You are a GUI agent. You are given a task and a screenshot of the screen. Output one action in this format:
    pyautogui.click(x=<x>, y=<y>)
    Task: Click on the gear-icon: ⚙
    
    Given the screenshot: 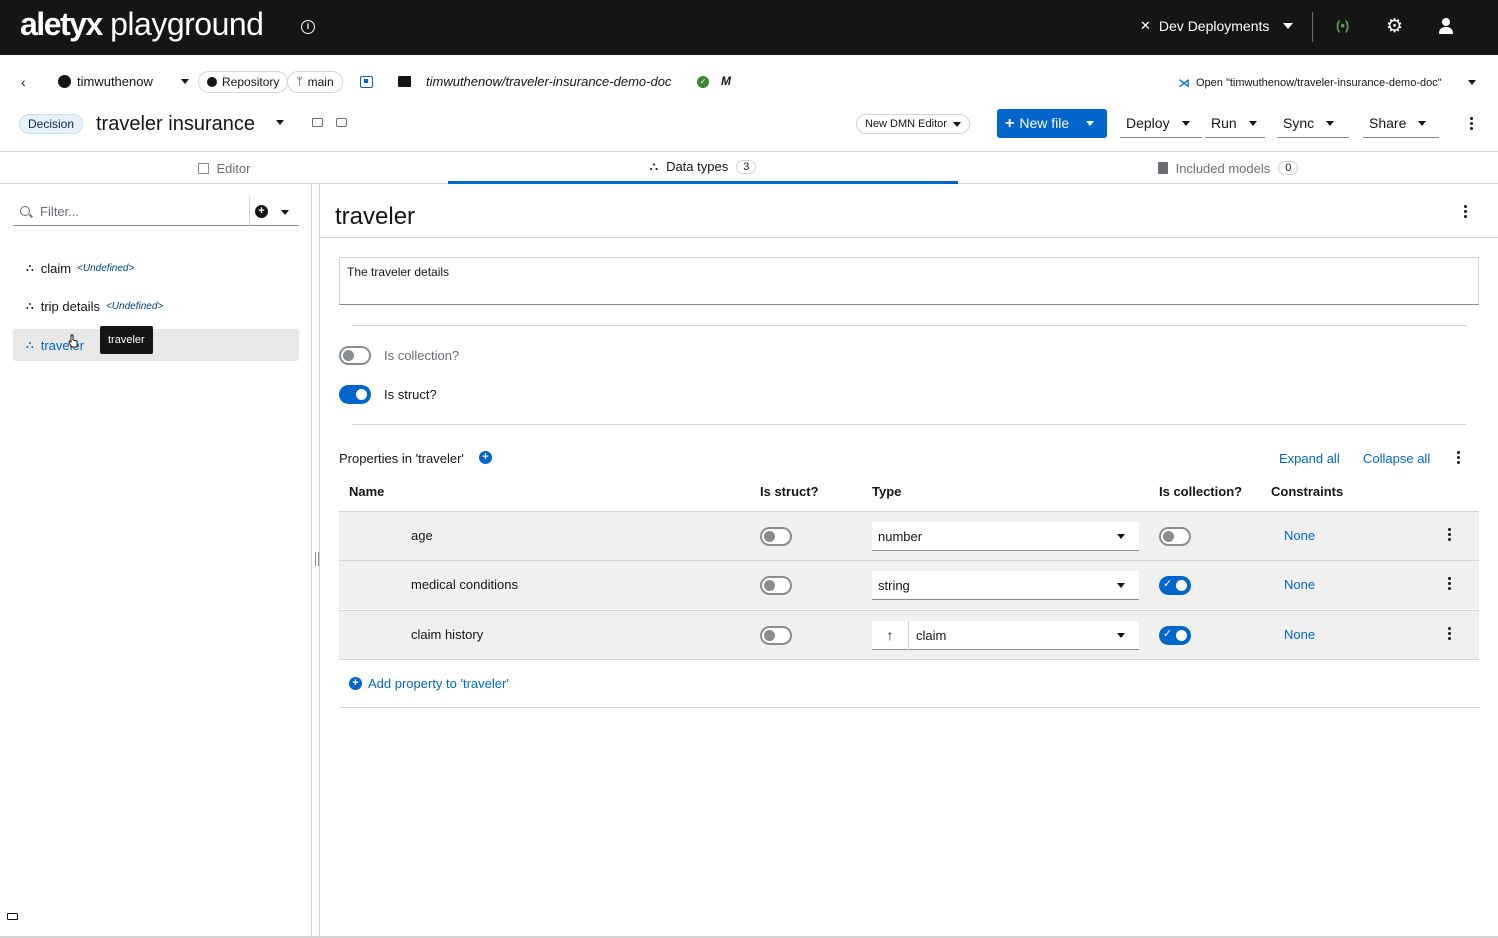 What is the action you would take?
    pyautogui.click(x=1394, y=26)
    